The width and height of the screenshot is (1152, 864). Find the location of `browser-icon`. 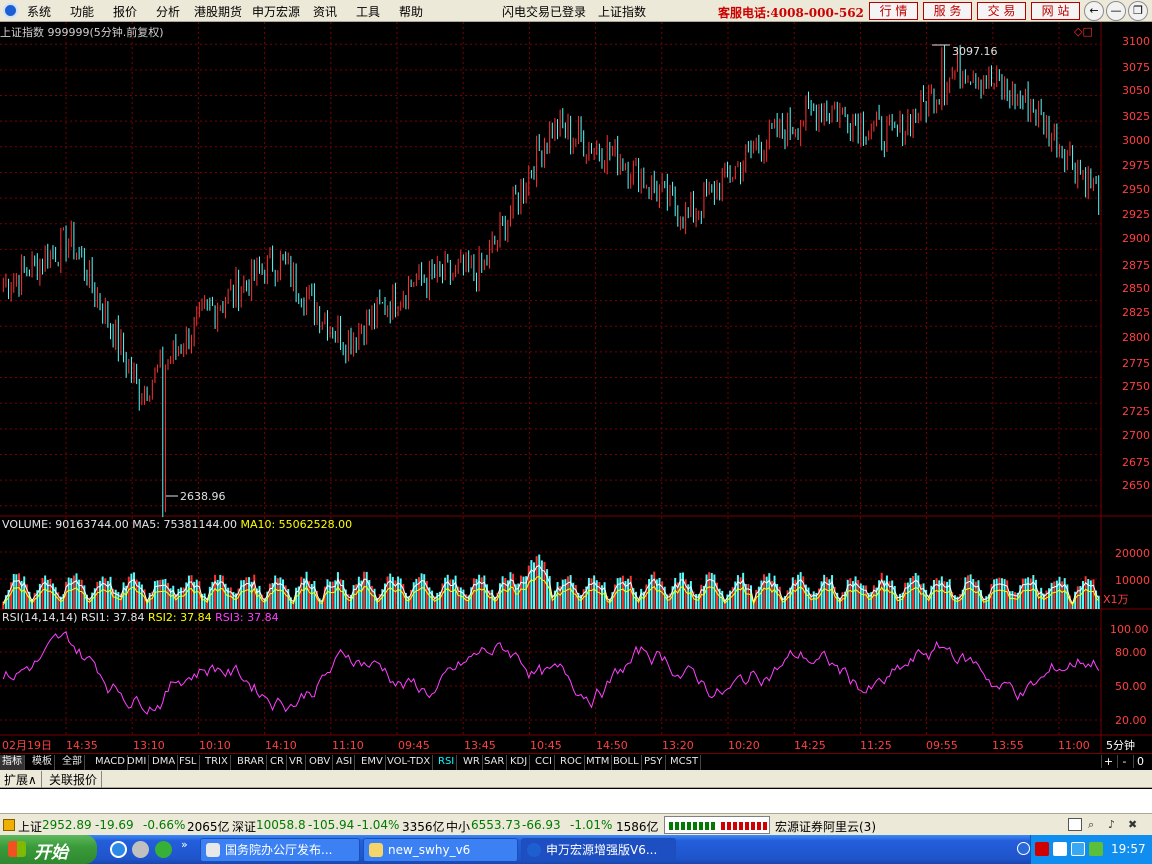

browser-icon is located at coordinates (163, 849).